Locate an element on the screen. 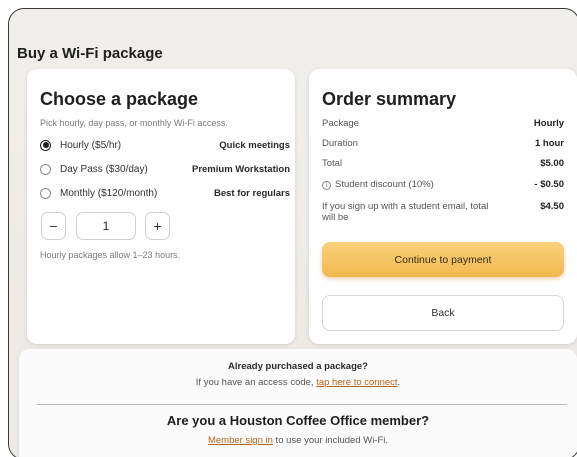 Image resolution: width=577 pixels, height=457 pixels. access-code-text: If you have an access code, is located at coordinates (256, 382).